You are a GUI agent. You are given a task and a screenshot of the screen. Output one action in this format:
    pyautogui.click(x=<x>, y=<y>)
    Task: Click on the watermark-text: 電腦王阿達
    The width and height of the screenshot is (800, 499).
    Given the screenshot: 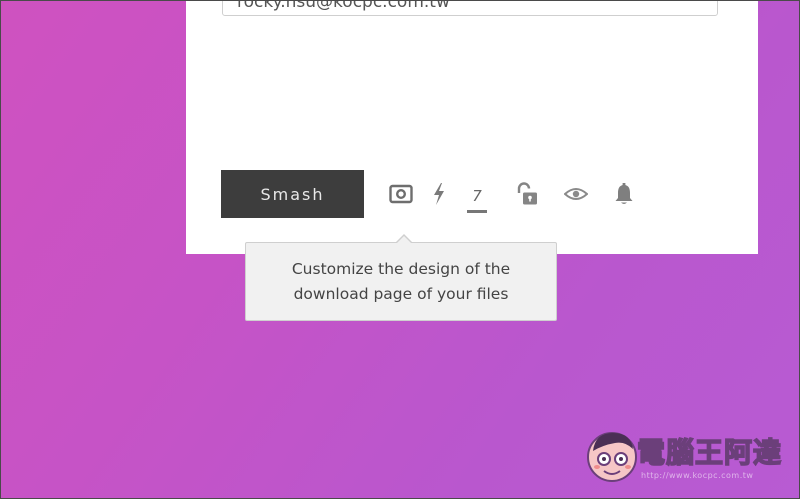 What is the action you would take?
    pyautogui.click(x=709, y=452)
    